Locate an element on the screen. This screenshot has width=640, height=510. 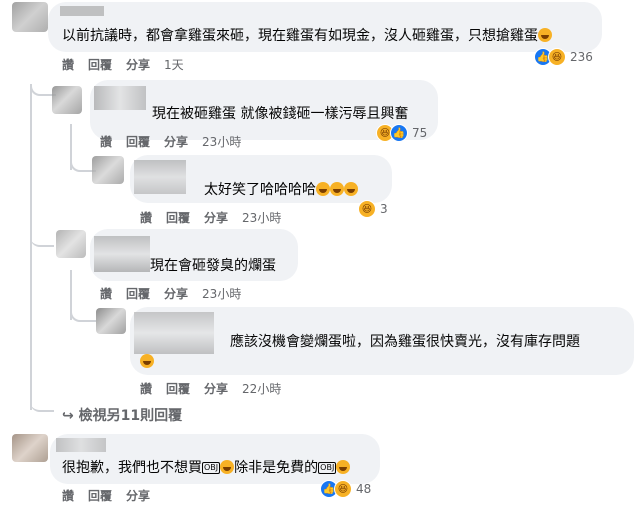
comment-text: 太好笑了哈哈哈哈 is located at coordinates (281, 190).